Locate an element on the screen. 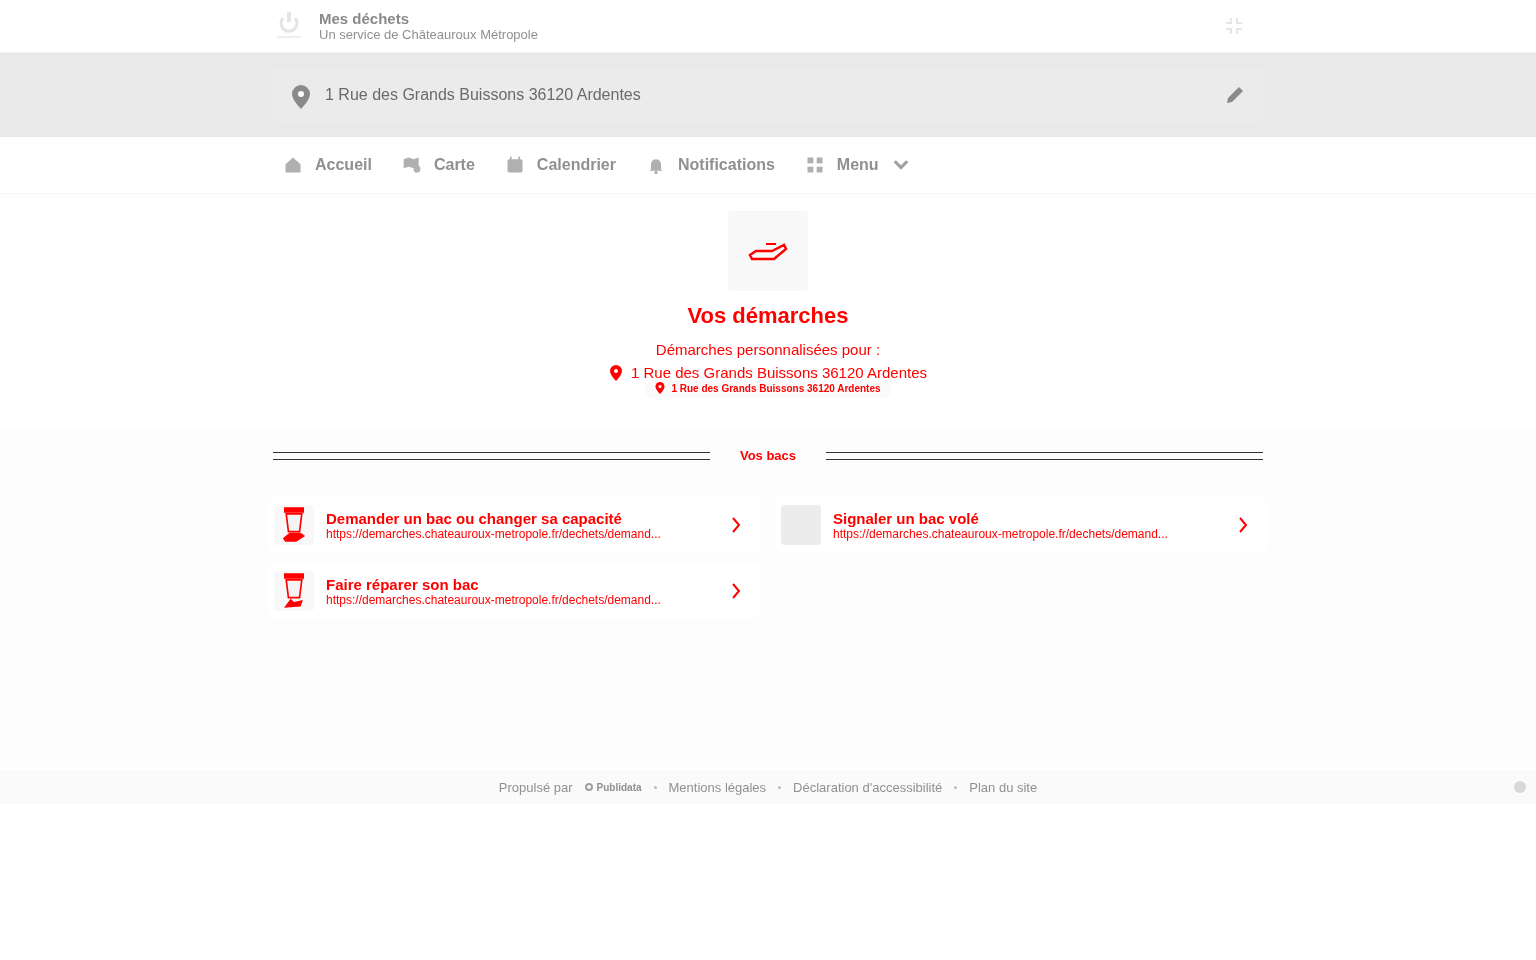 This screenshot has height=960, width=1536. page-subtitle: Démarches personnalisées pour : is located at coordinates (768, 349).